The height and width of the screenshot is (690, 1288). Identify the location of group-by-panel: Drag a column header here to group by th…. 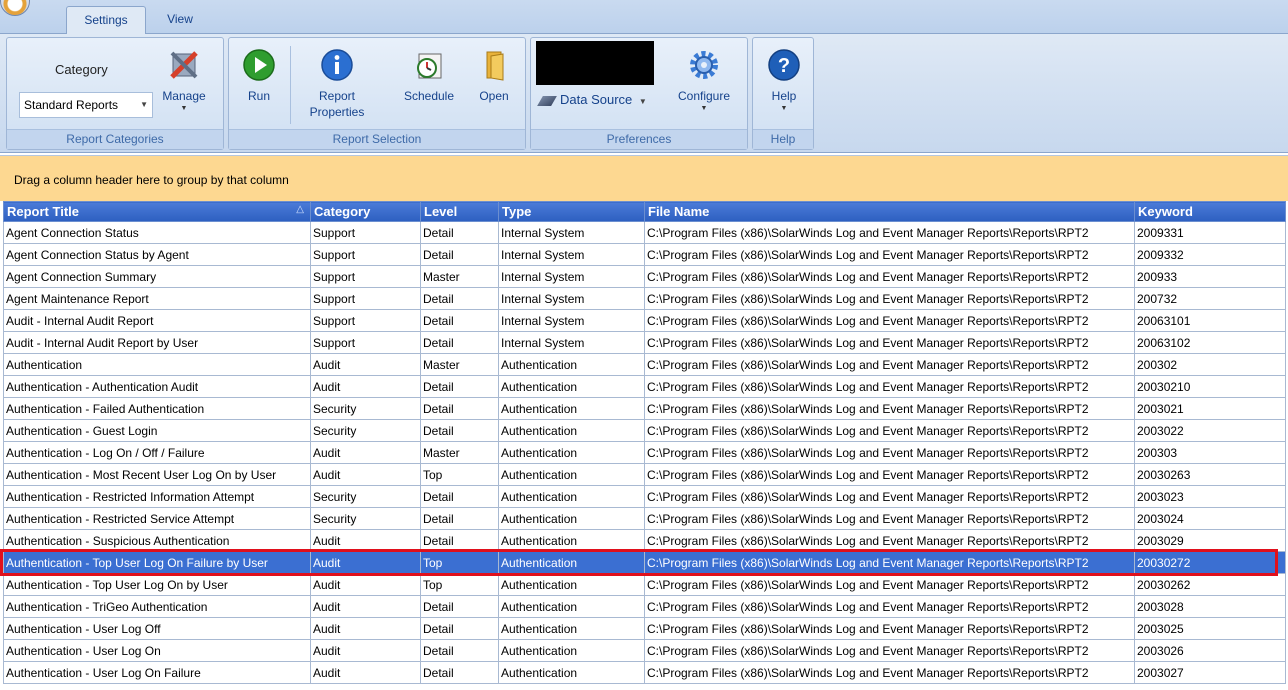
(644, 178).